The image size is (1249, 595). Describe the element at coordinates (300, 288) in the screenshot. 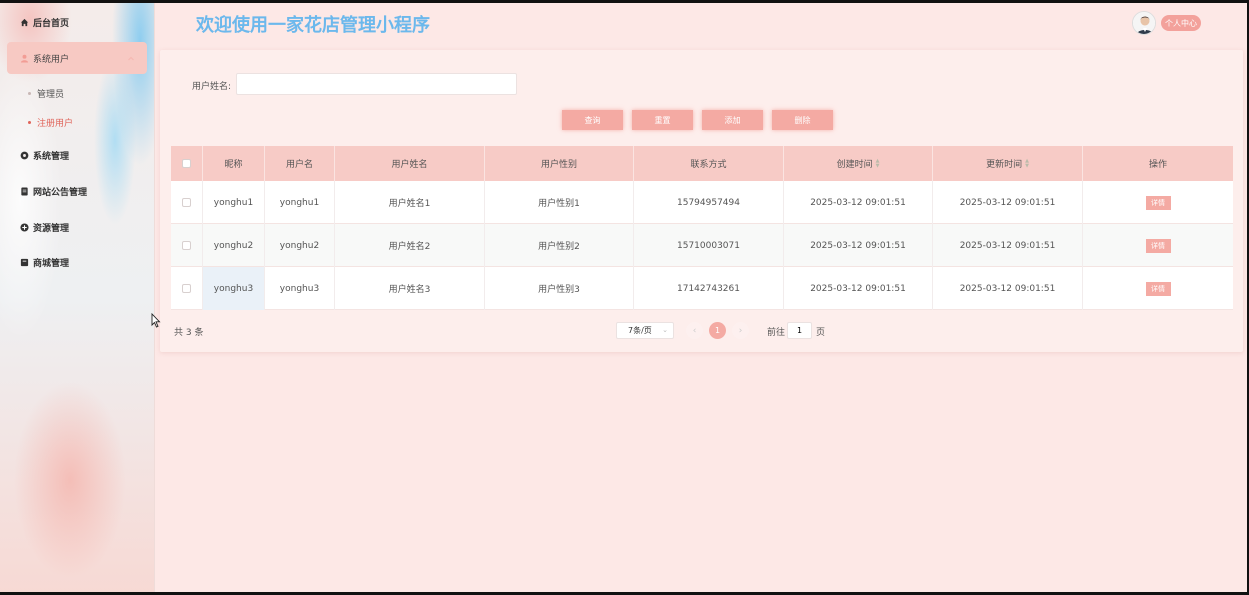

I see `cell-username: yonghu3` at that location.